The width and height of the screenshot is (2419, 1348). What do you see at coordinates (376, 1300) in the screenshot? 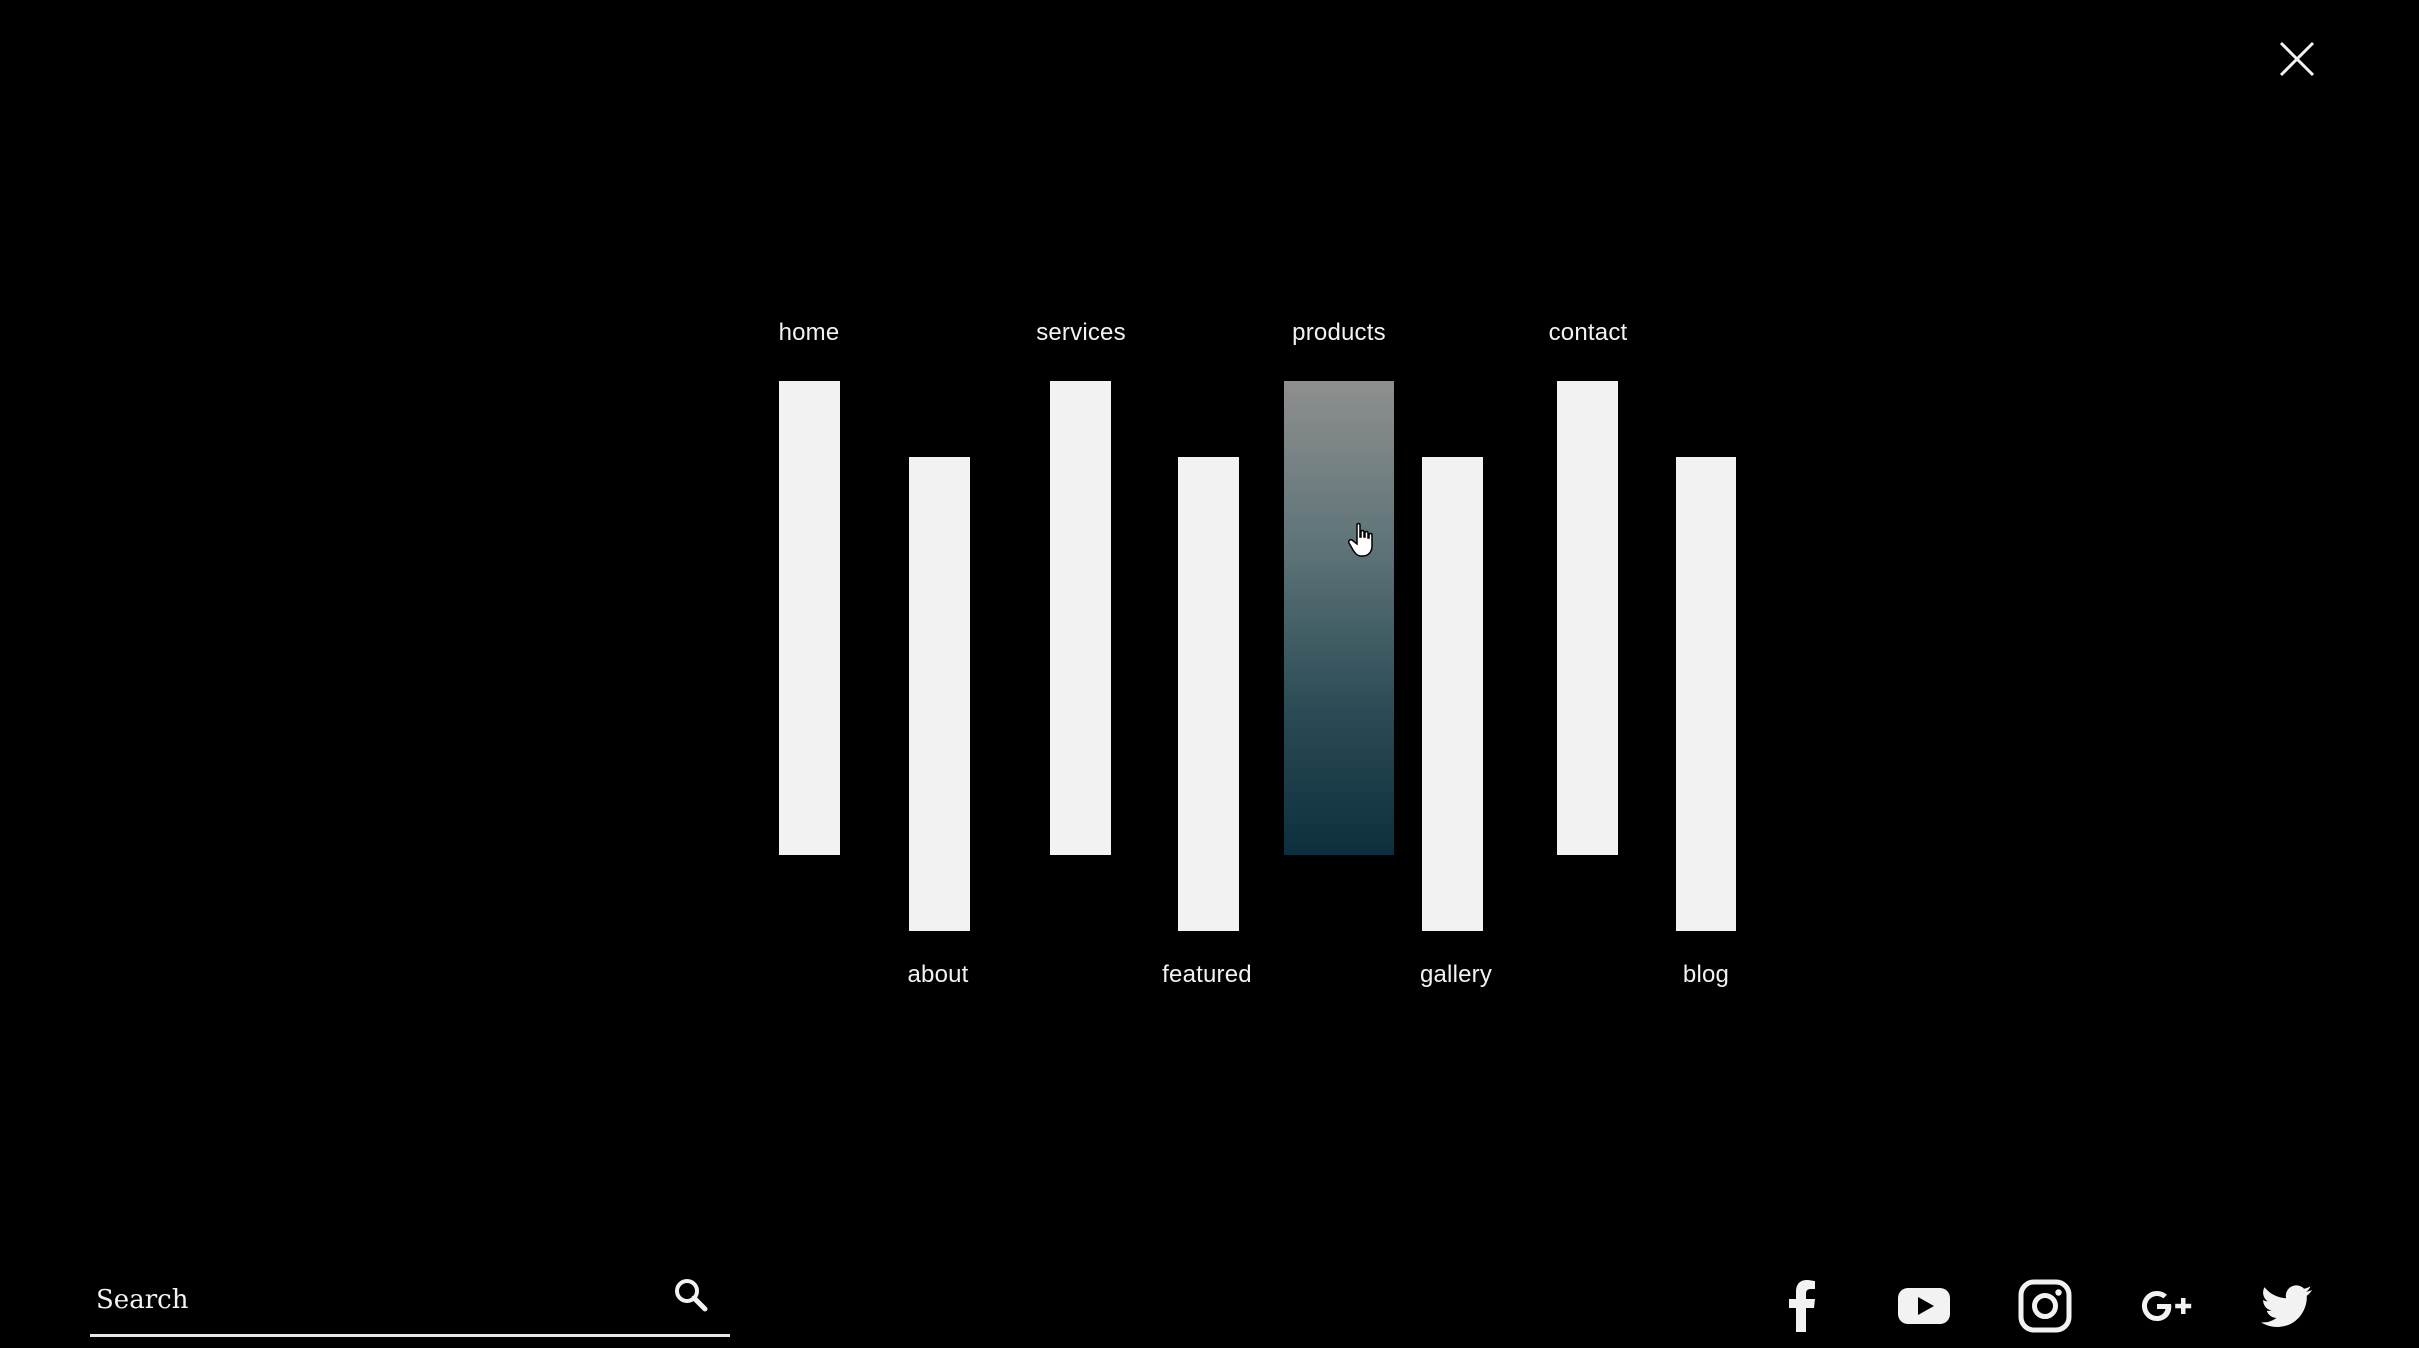
I see `search-input` at bounding box center [376, 1300].